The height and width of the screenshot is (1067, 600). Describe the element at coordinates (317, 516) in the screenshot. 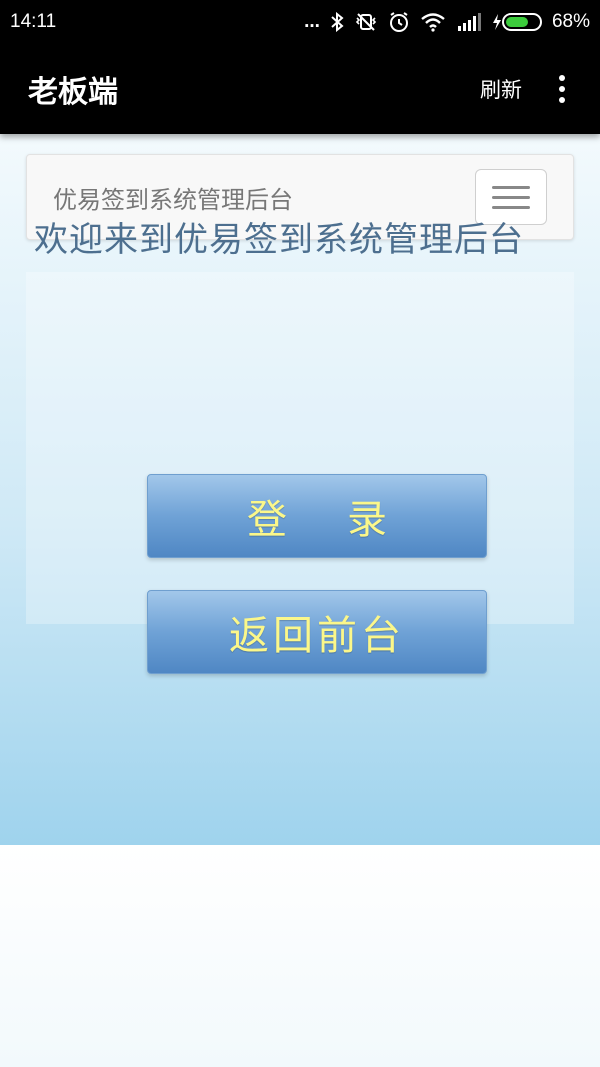

I see `login-button: 登录` at that location.